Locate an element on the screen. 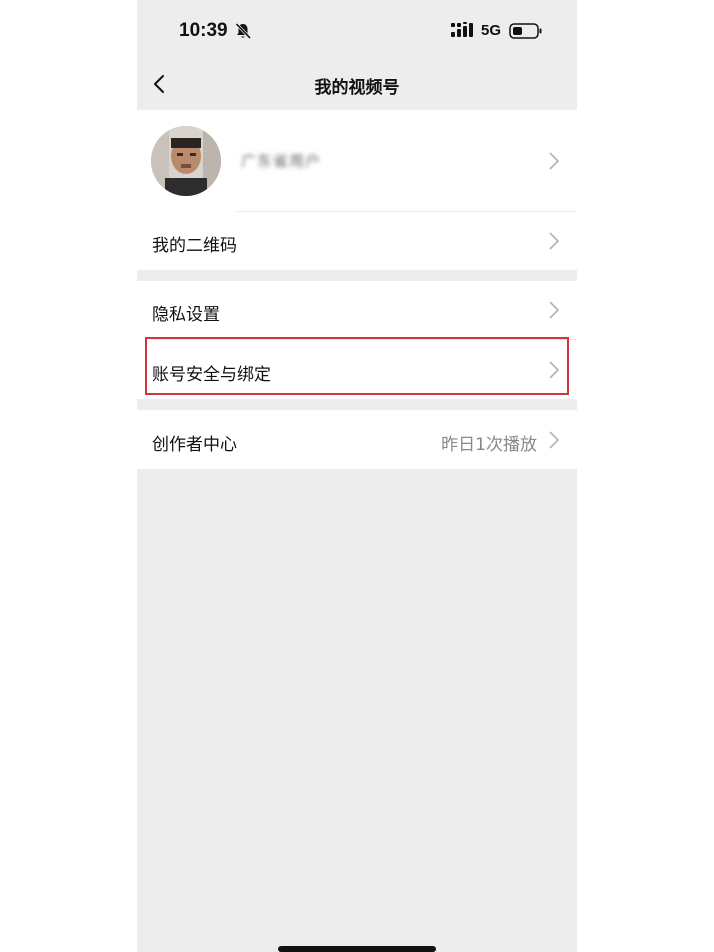 This screenshot has height=952, width=714. signal-icon is located at coordinates (462, 29).